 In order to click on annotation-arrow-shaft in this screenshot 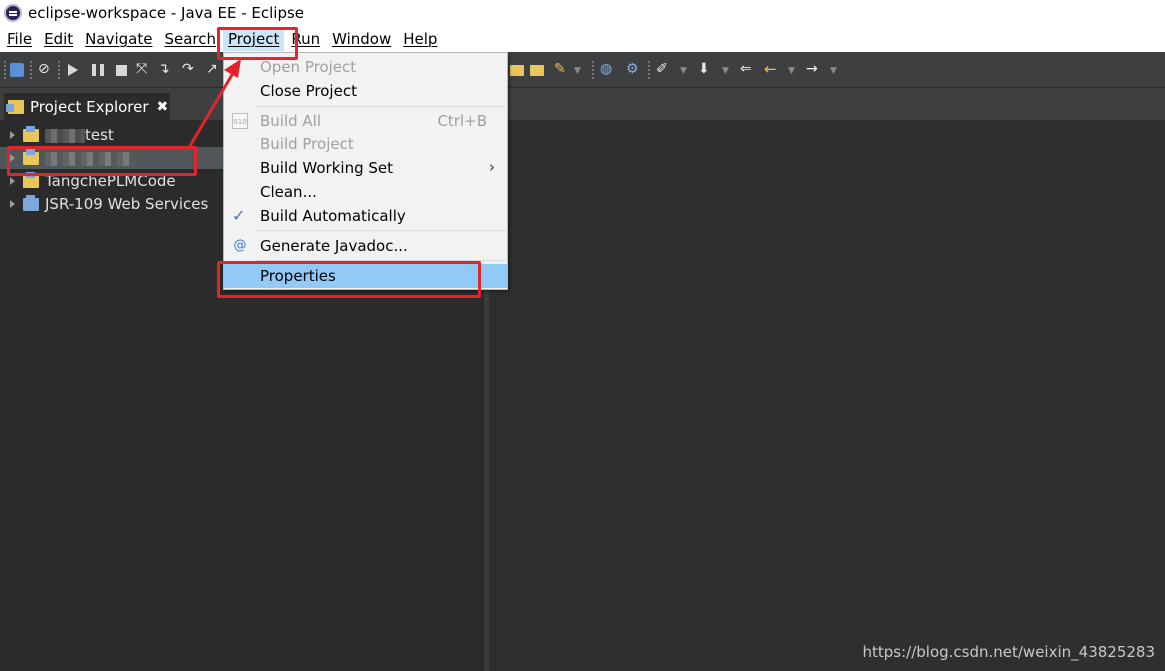, I will do `click(213, 107)`.